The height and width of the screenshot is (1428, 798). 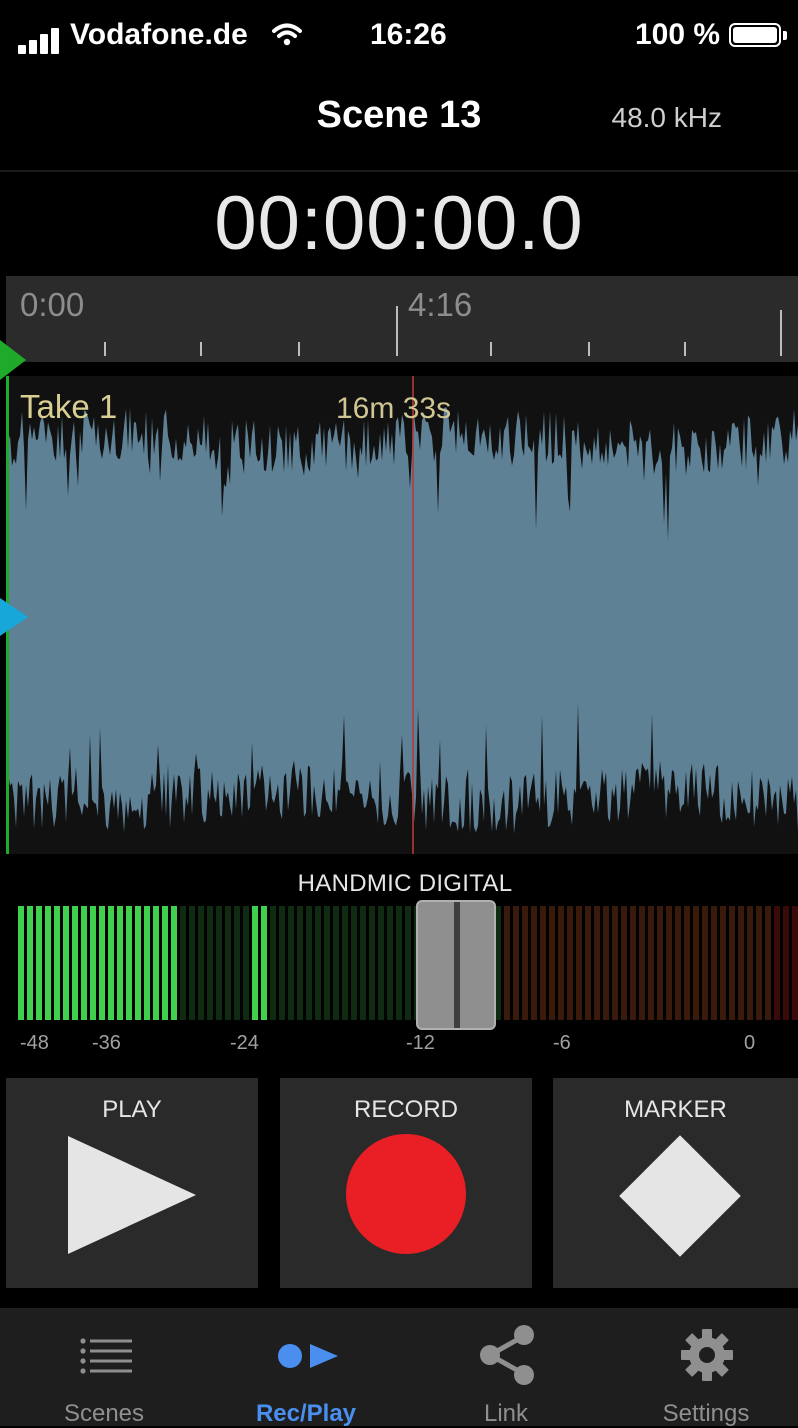 What do you see at coordinates (132, 1109) in the screenshot?
I see `play-label: PLAY` at bounding box center [132, 1109].